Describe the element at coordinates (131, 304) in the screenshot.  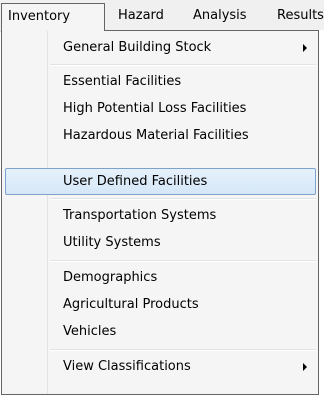
I see `menu-item-label: Agricultural Products` at that location.